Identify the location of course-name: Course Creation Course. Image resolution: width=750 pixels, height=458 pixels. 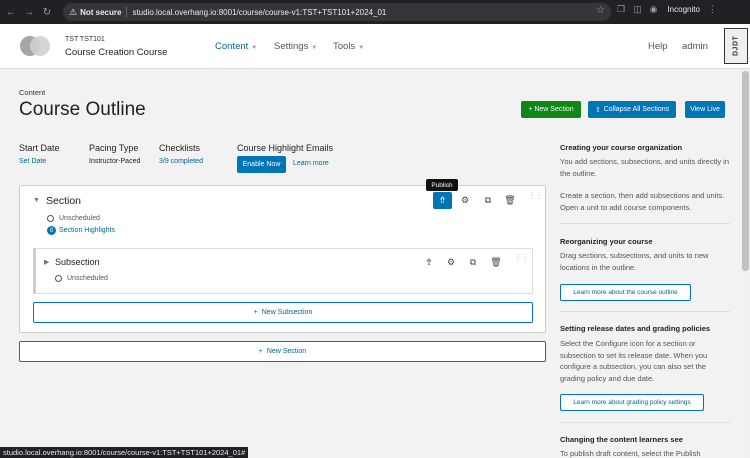
(116, 52).